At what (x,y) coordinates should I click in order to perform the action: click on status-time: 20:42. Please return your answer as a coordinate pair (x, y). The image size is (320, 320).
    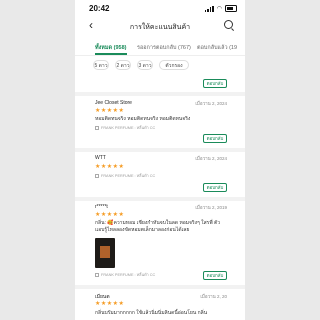
    Looking at the image, I should click on (99, 8).